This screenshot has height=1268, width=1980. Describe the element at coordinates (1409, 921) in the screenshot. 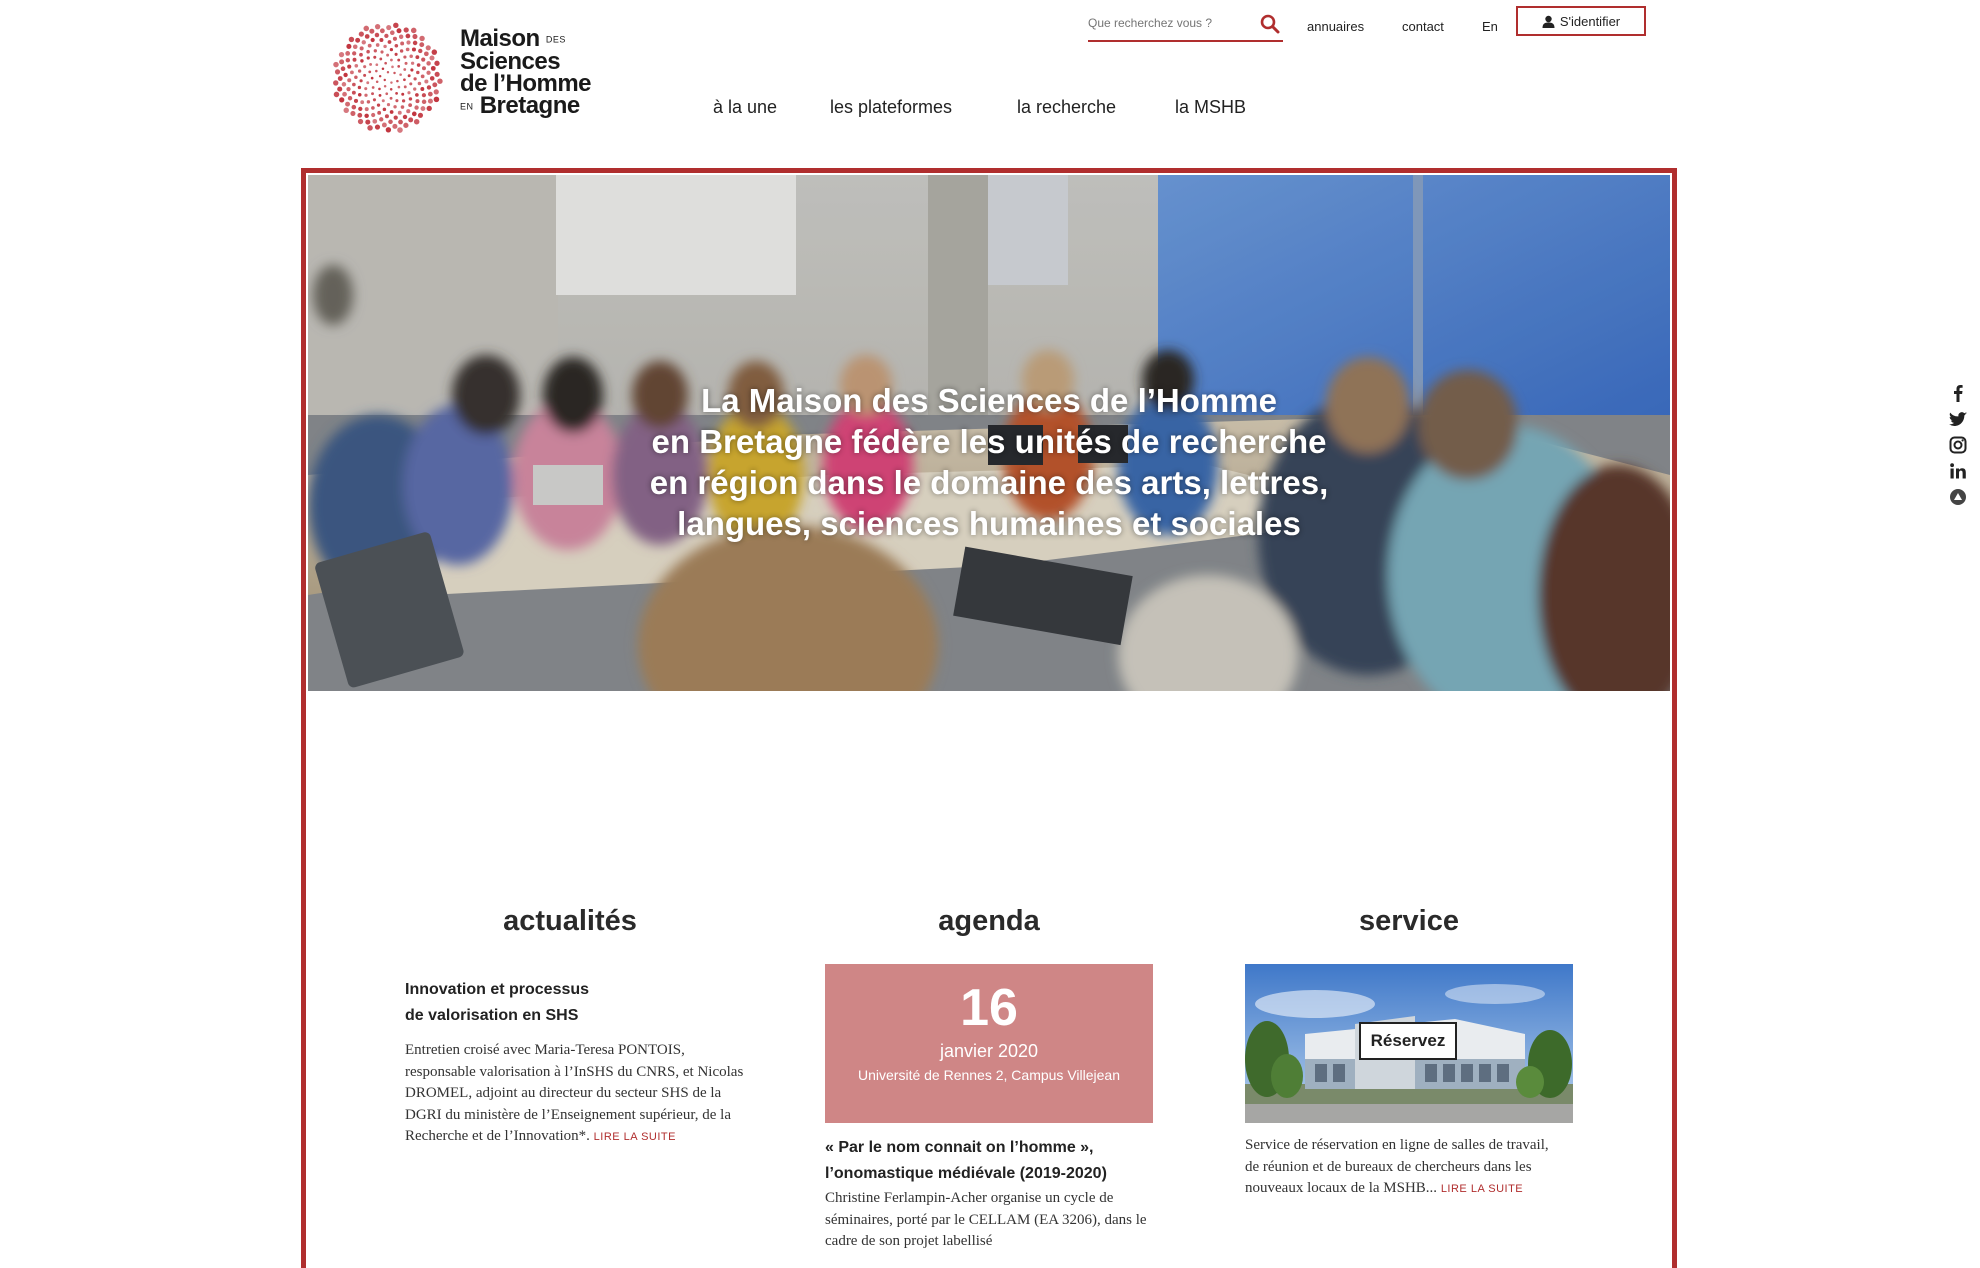

I see `service-heading: service` at that location.